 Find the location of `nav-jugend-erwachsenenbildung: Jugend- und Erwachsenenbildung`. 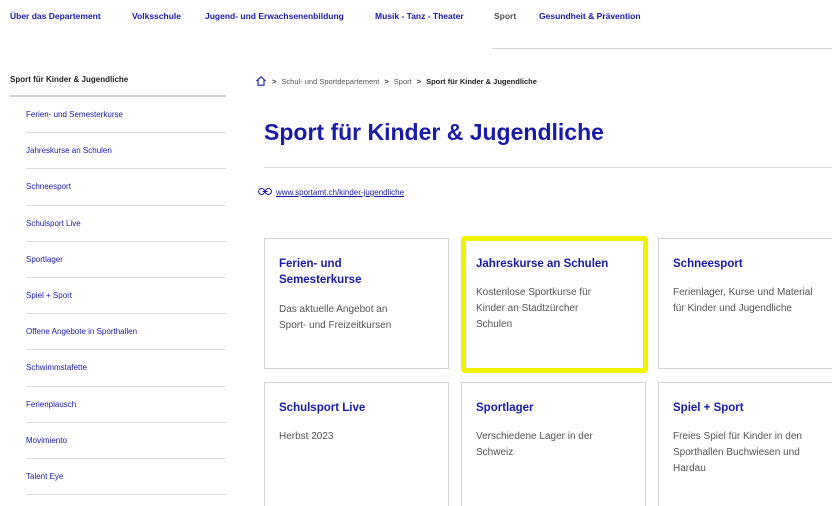

nav-jugend-erwachsenenbildung: Jugend- und Erwachsenenbildung is located at coordinates (274, 16).